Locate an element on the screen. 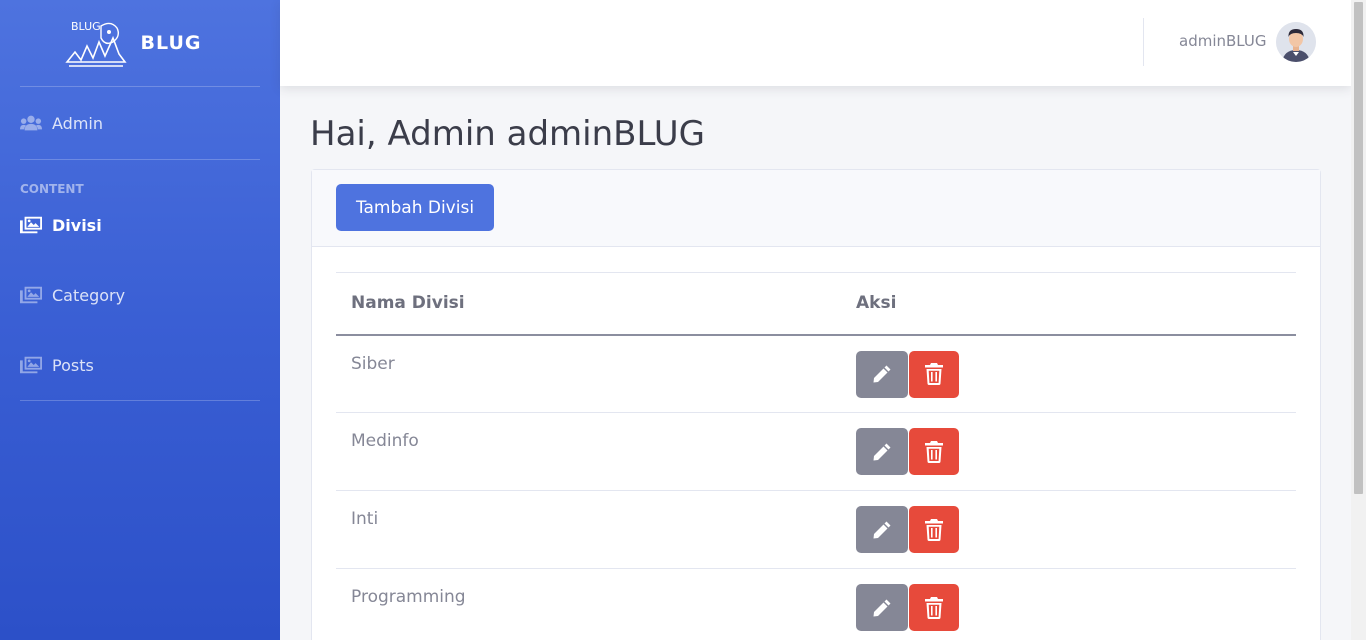 The image size is (1366, 640). column-header-nama-divisi: Nama Divisi is located at coordinates (588, 304).